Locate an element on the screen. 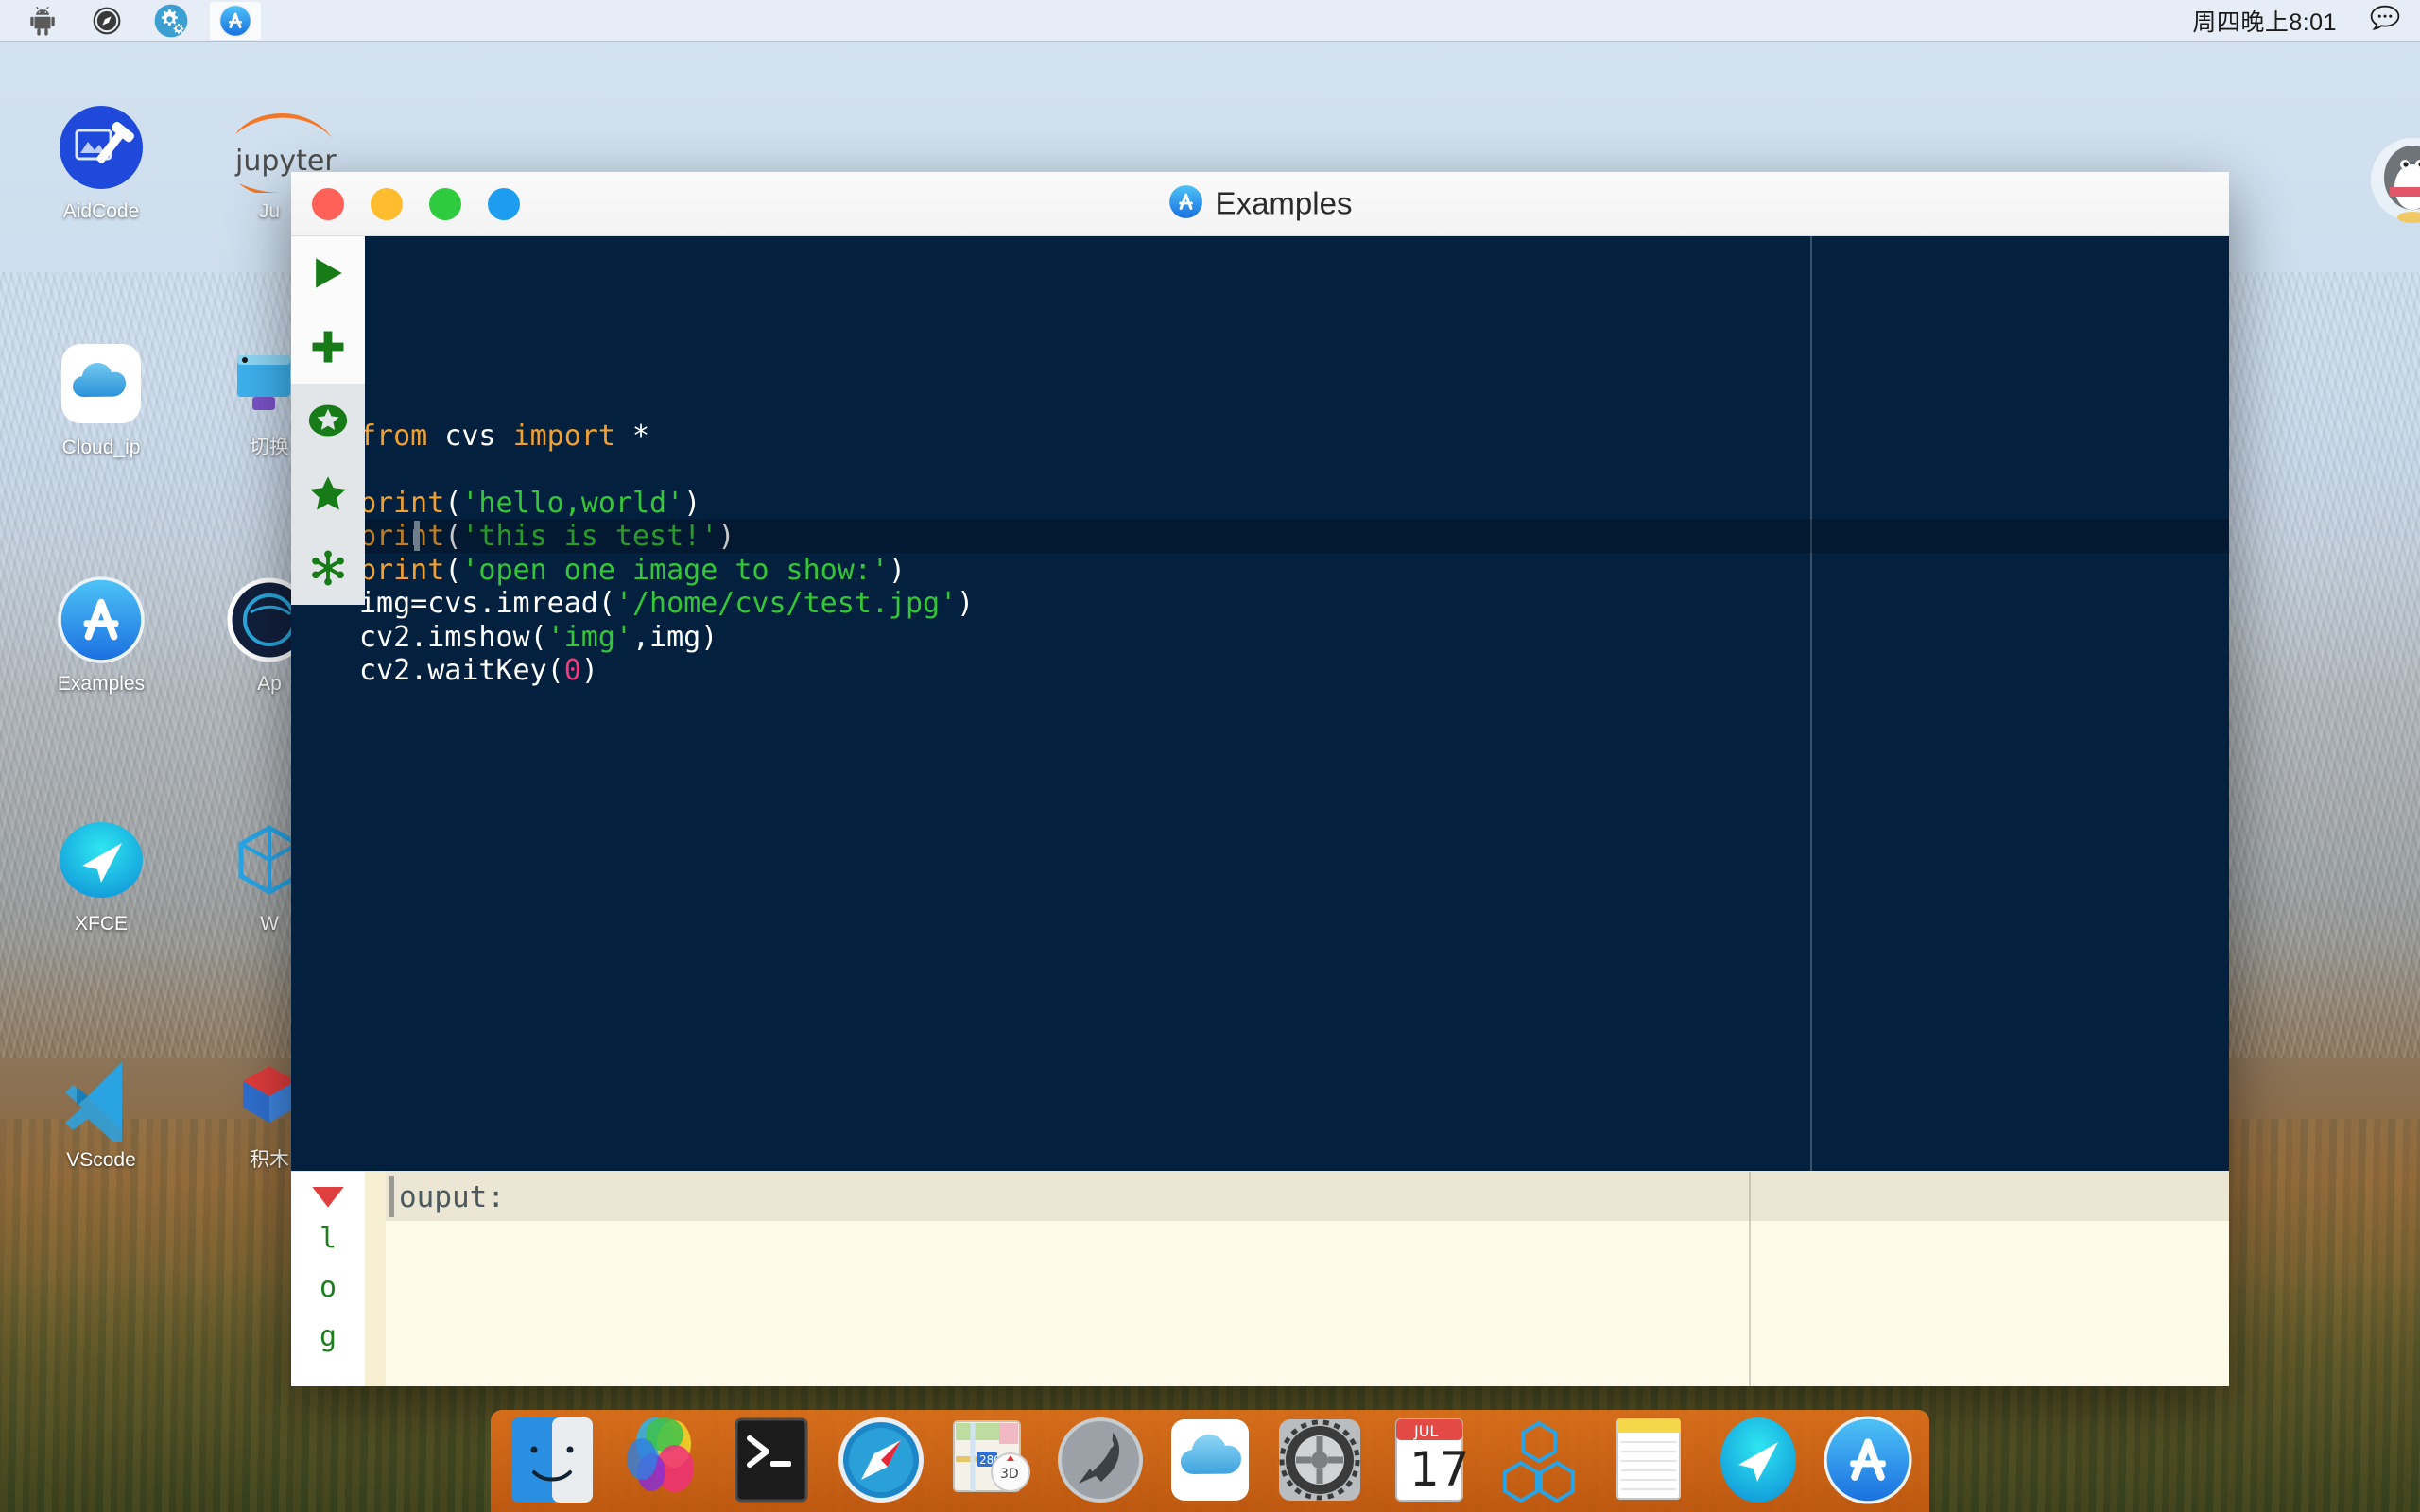 This screenshot has width=2420, height=1512. run-button is located at coordinates (328, 273).